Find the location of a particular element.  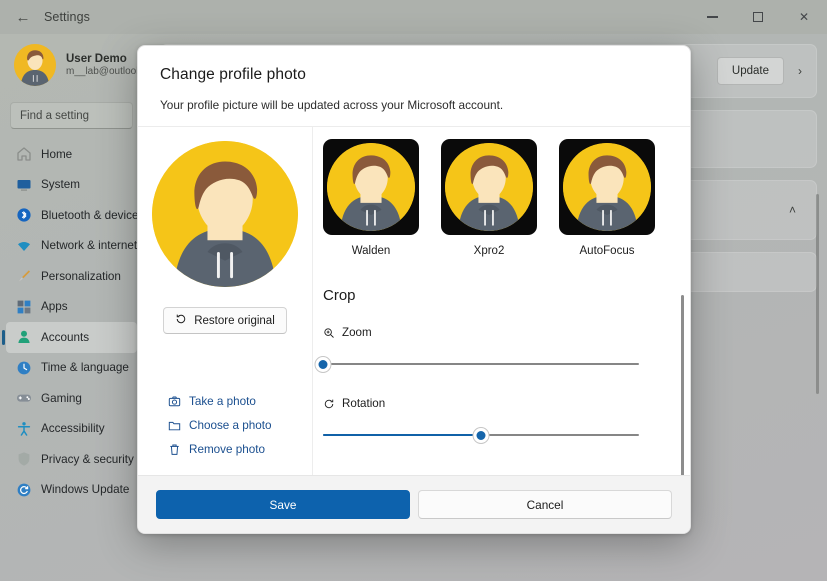

apps-icon is located at coordinates (24, 307).